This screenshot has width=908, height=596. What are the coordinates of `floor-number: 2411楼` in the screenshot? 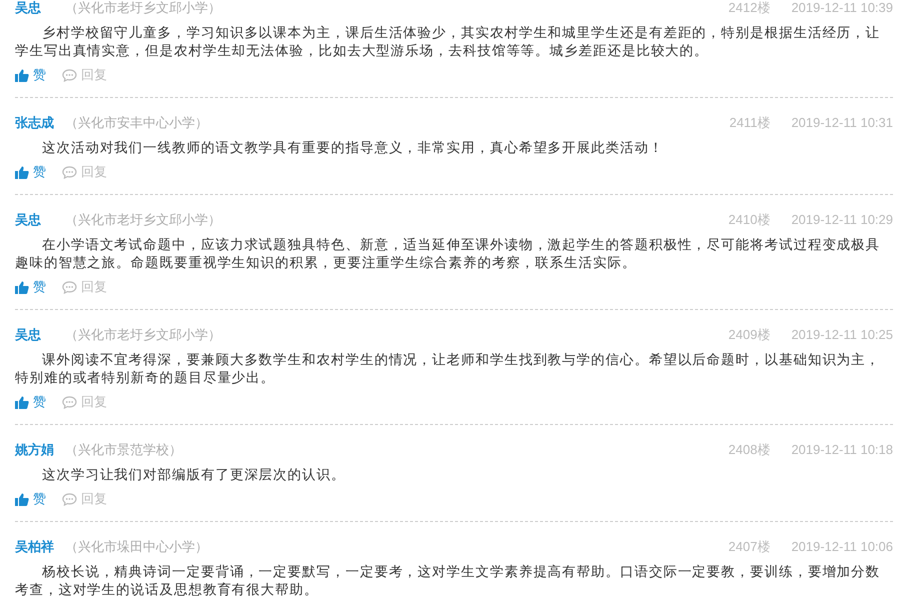 It's located at (749, 123).